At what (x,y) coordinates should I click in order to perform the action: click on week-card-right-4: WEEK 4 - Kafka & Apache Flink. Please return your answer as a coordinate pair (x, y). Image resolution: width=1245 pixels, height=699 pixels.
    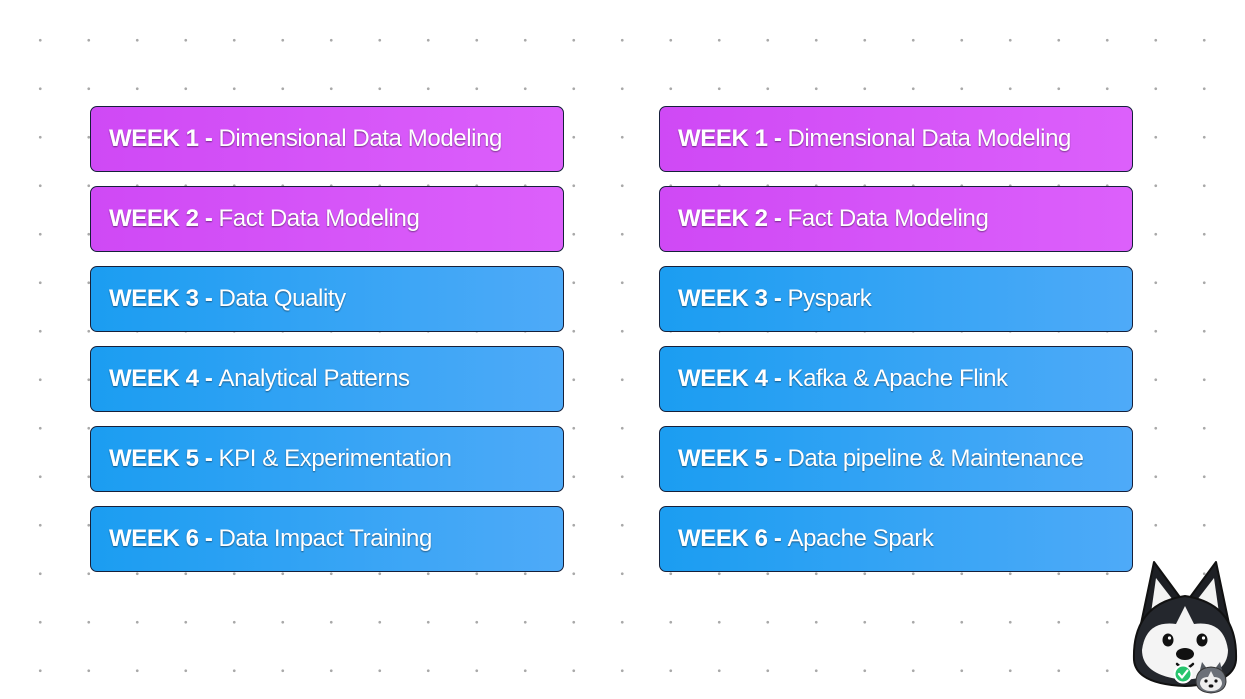
    Looking at the image, I should click on (896, 379).